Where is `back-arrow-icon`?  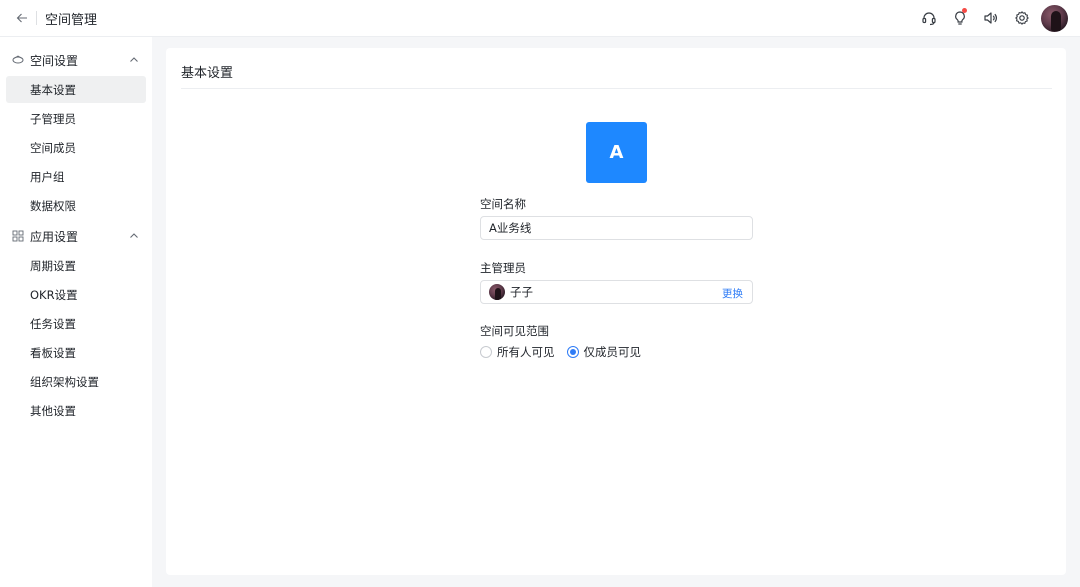
back-arrow-icon is located at coordinates (21, 18).